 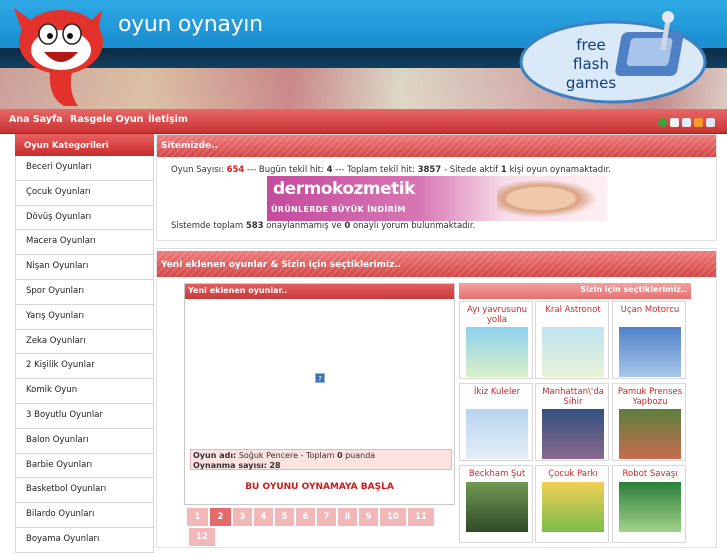 I want to click on category-item: Macera Oyunları, so click(x=84, y=243).